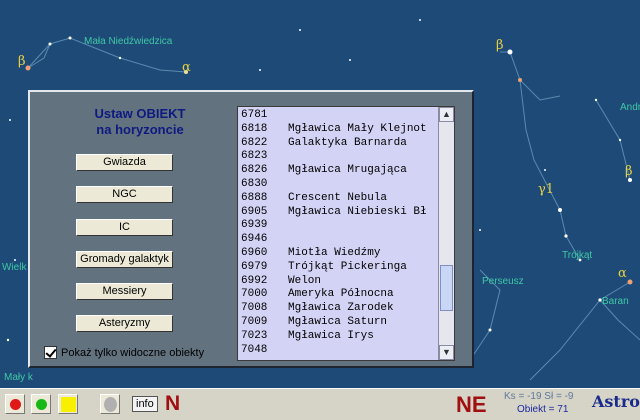 The height and width of the screenshot is (420, 640). What do you see at coordinates (338, 116) in the screenshot?
I see `list-item: 6781` at bounding box center [338, 116].